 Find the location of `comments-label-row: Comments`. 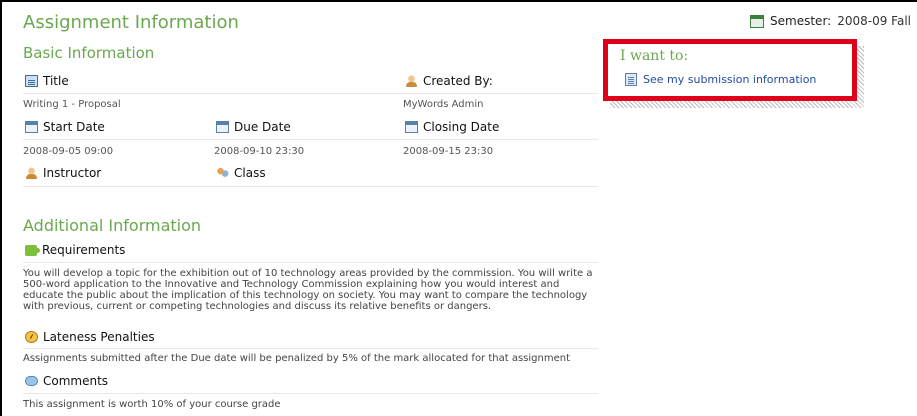

comments-label-row: Comments is located at coordinates (66, 381).